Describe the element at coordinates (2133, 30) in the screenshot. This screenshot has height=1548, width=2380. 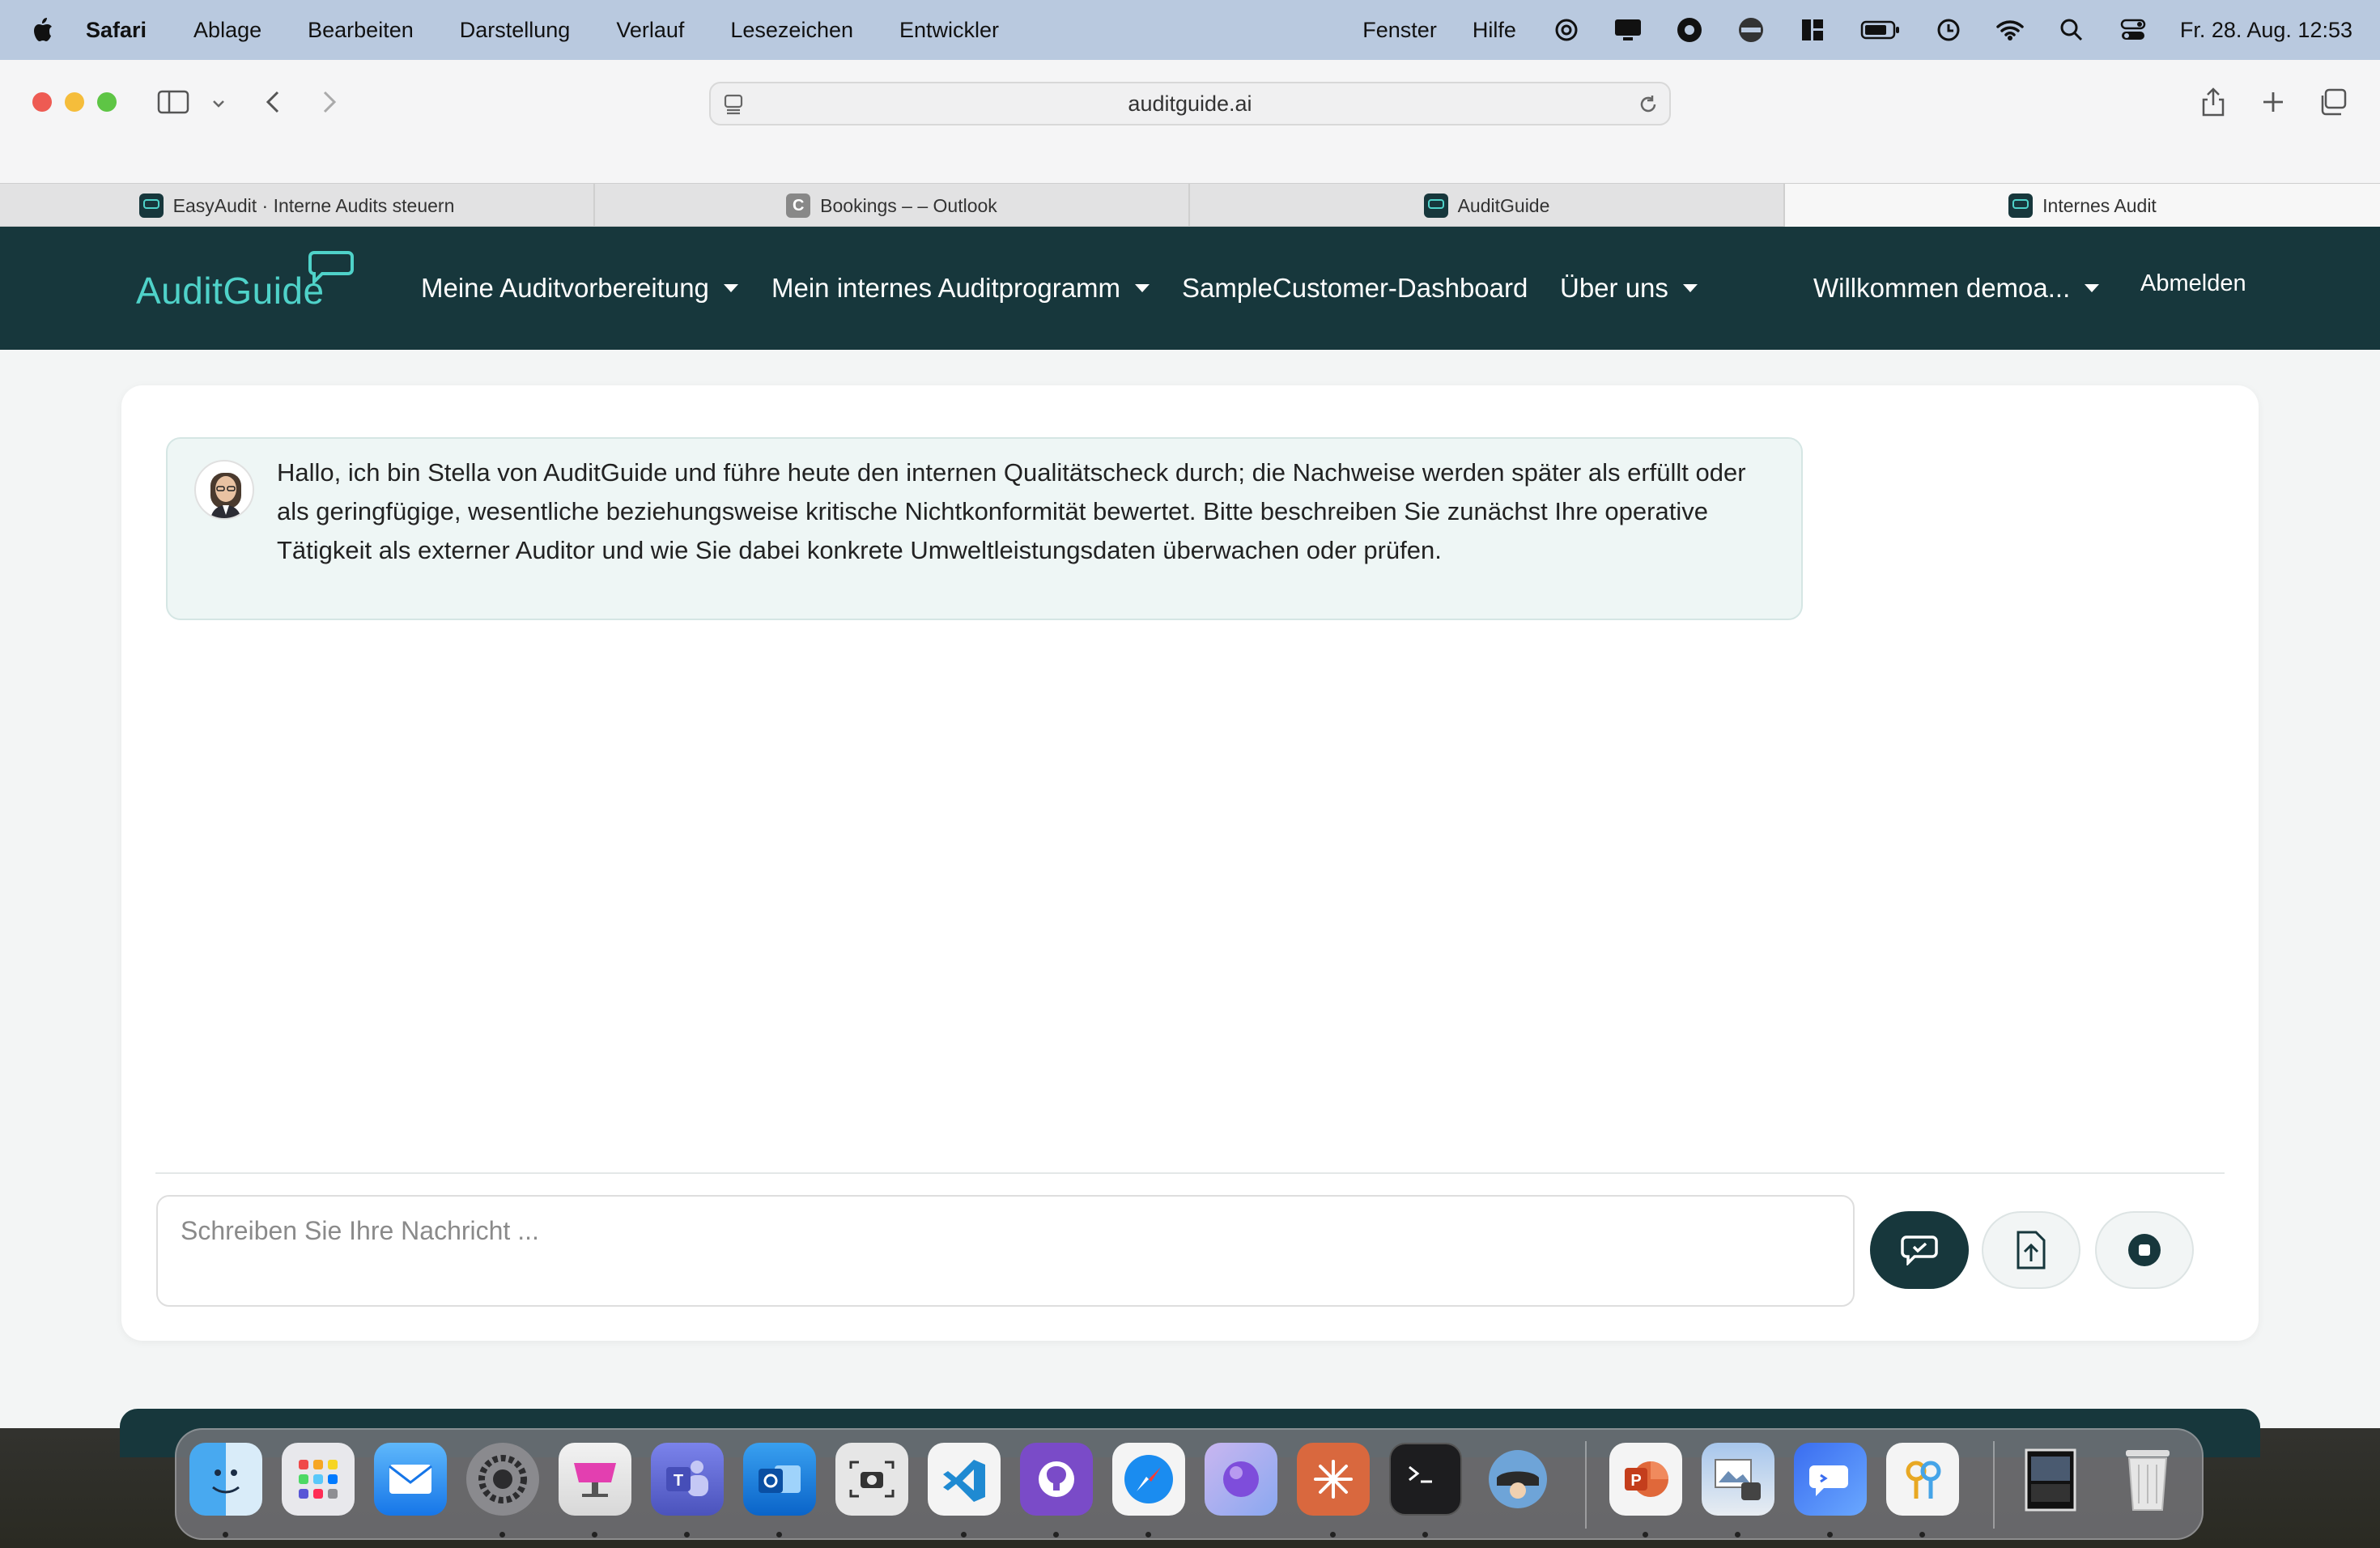
I see `control-center-icon` at that location.